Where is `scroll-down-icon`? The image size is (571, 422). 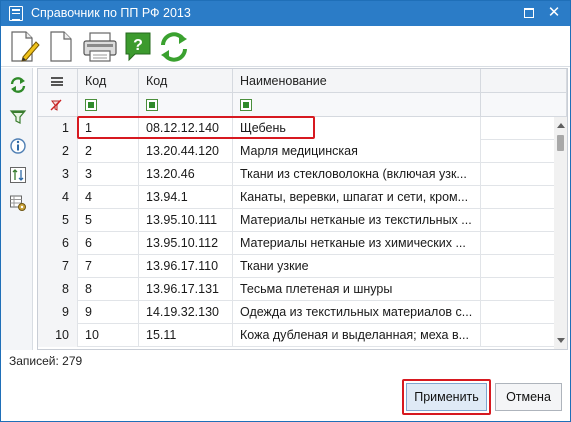 scroll-down-icon is located at coordinates (561, 340).